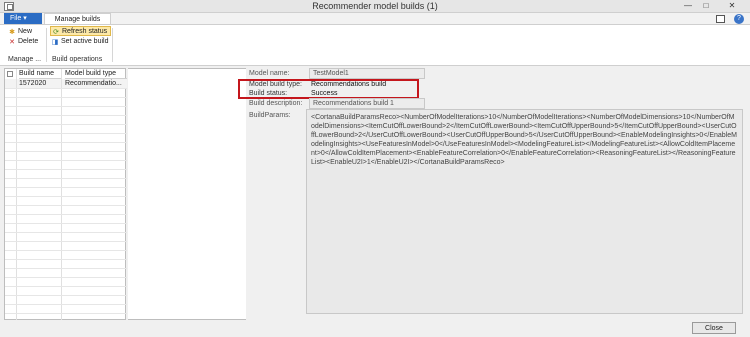 The width and height of the screenshot is (750, 337). Describe the element at coordinates (187, 194) in the screenshot. I see `grid-extension-column` at that location.